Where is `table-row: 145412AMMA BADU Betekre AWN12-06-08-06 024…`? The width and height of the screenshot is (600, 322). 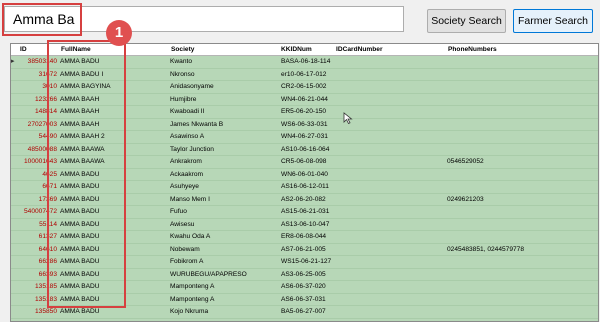 table-row: 145412AMMA BADU Betekre AWN12-06-08-06 024… is located at coordinates (304, 320).